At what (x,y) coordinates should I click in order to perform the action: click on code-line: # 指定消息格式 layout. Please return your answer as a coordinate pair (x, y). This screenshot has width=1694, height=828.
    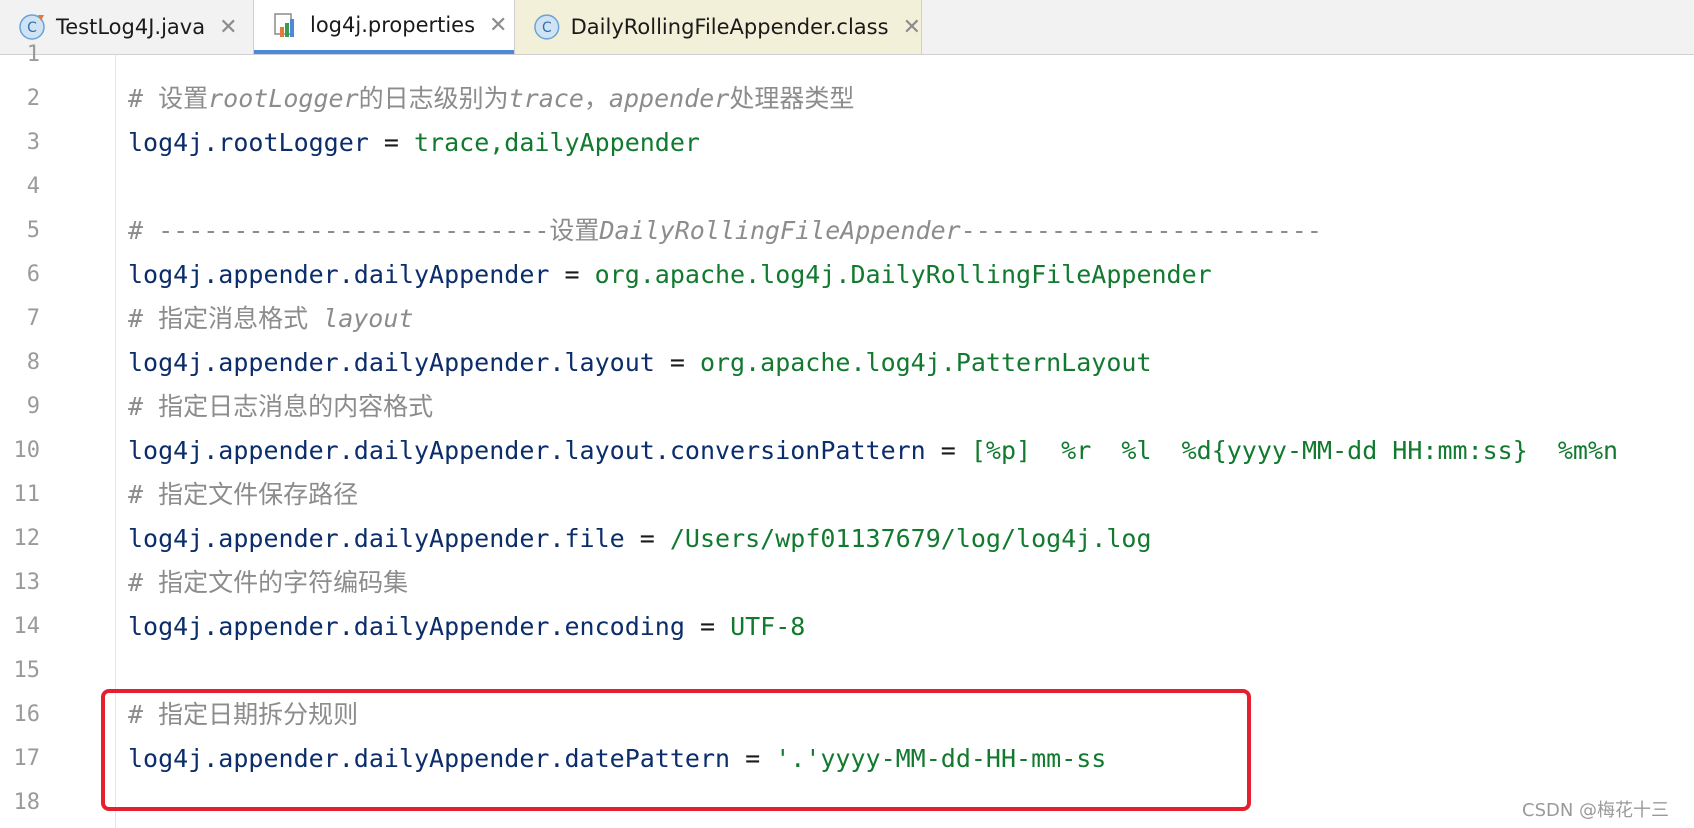
    Looking at the image, I should click on (270, 319).